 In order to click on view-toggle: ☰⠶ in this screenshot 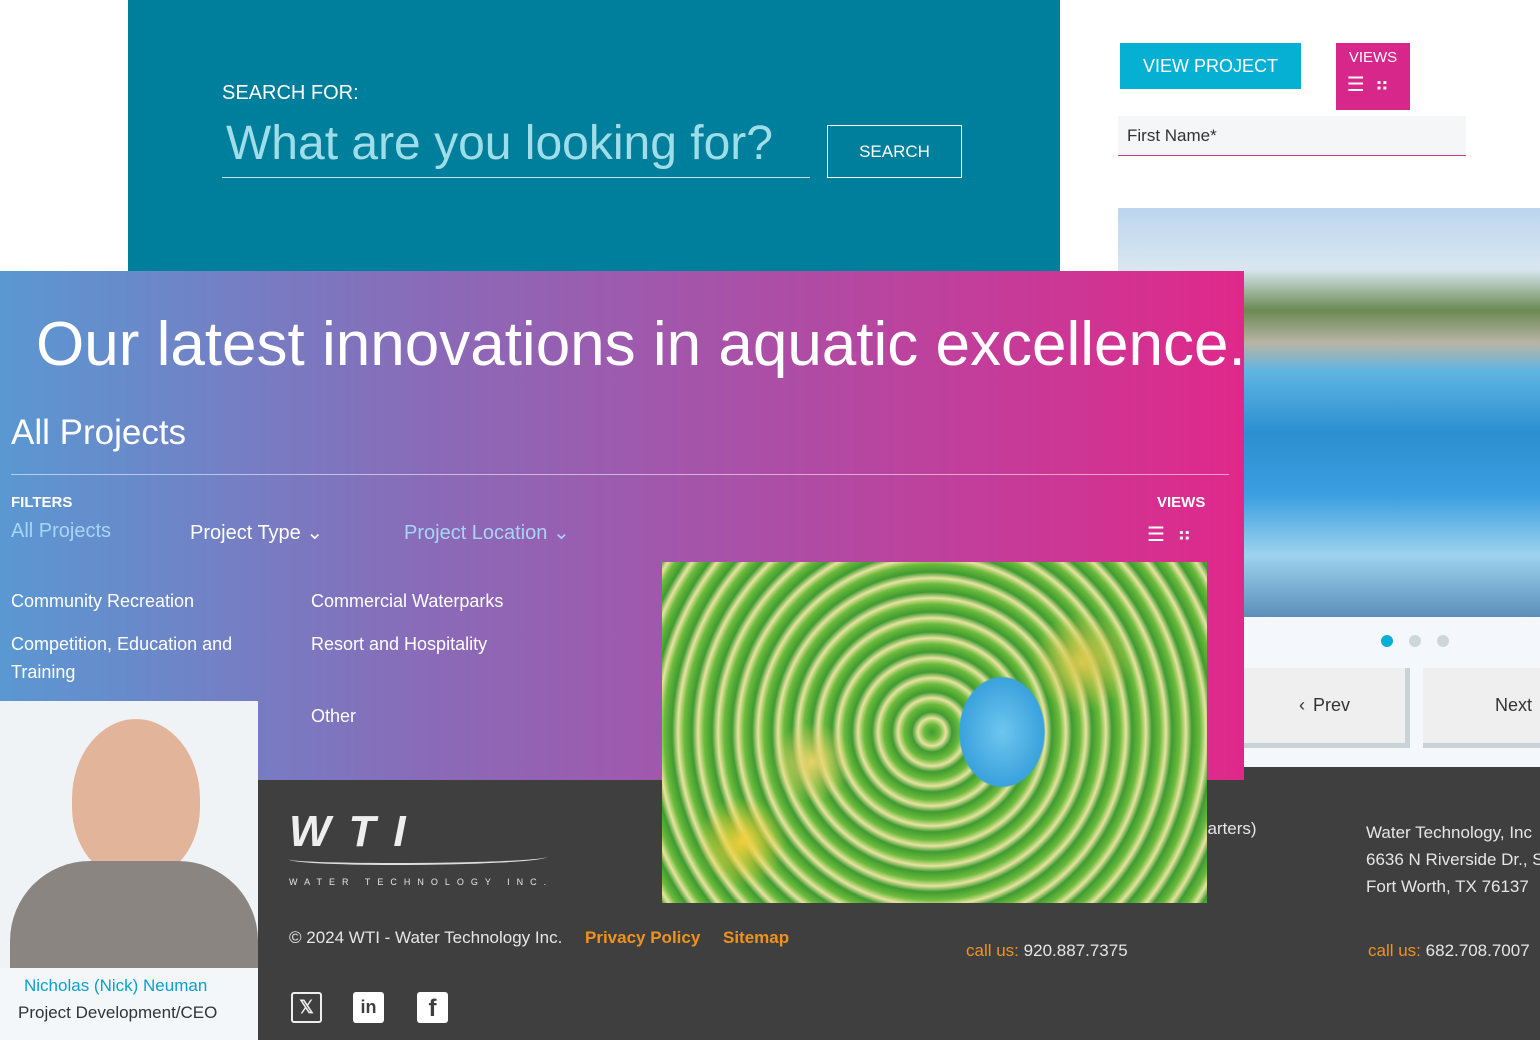, I will do `click(1175, 534)`.